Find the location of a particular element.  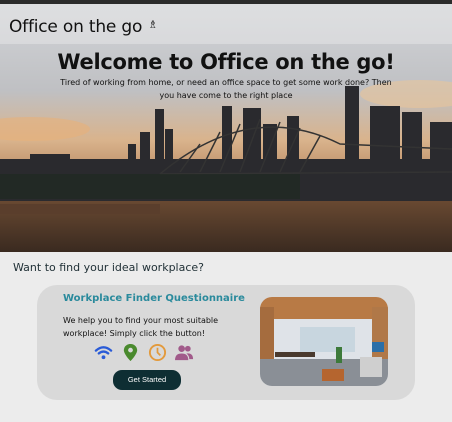

users-icon is located at coordinates (184, 352).